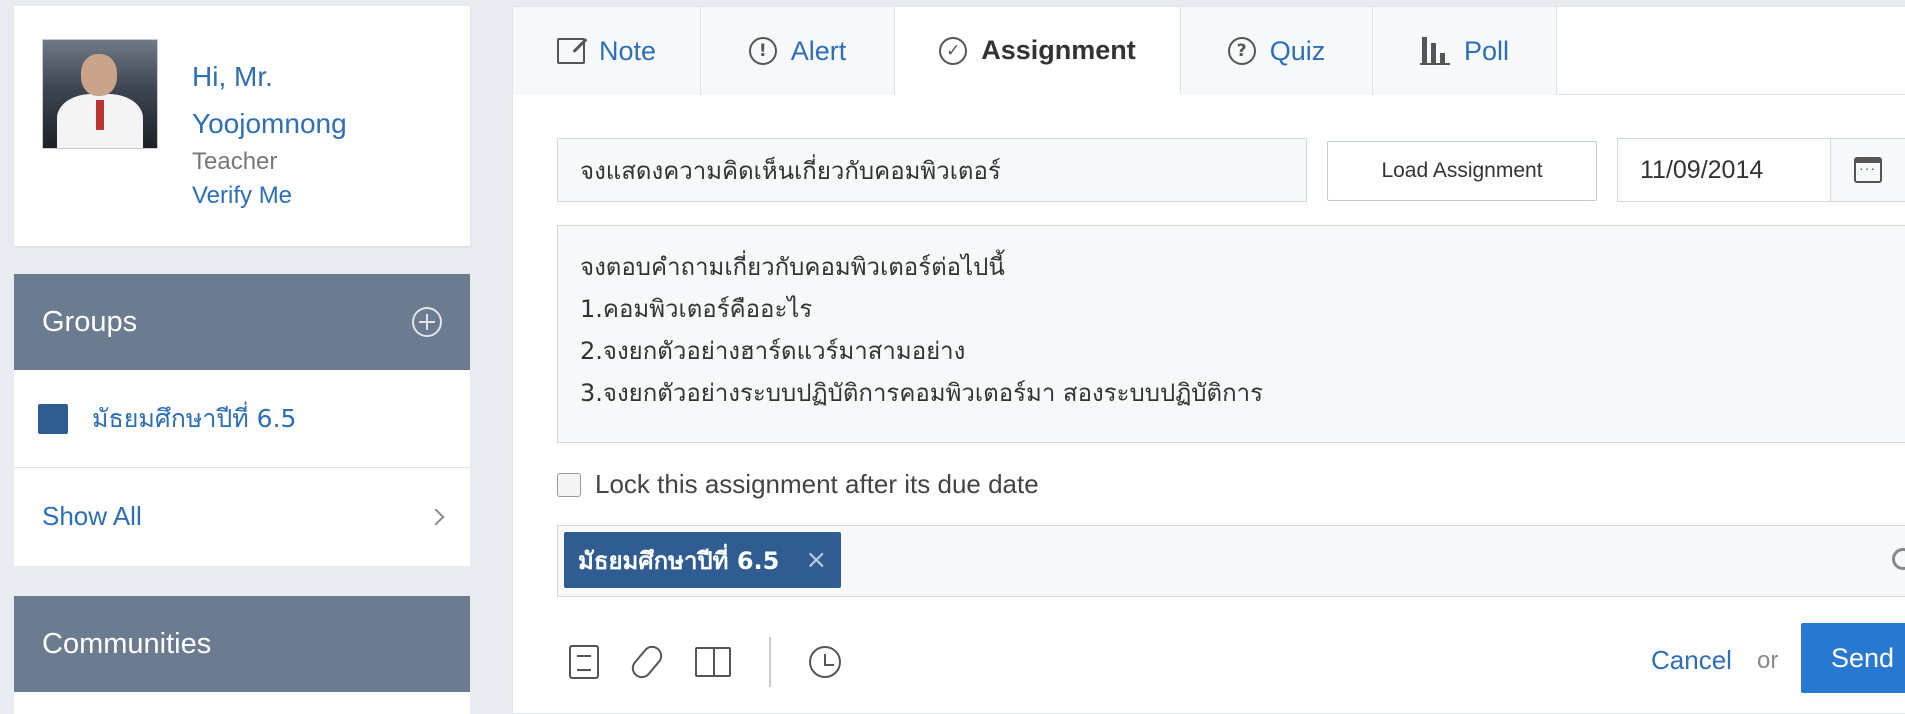  What do you see at coordinates (932, 170) in the screenshot?
I see `assignment-title-input` at bounding box center [932, 170].